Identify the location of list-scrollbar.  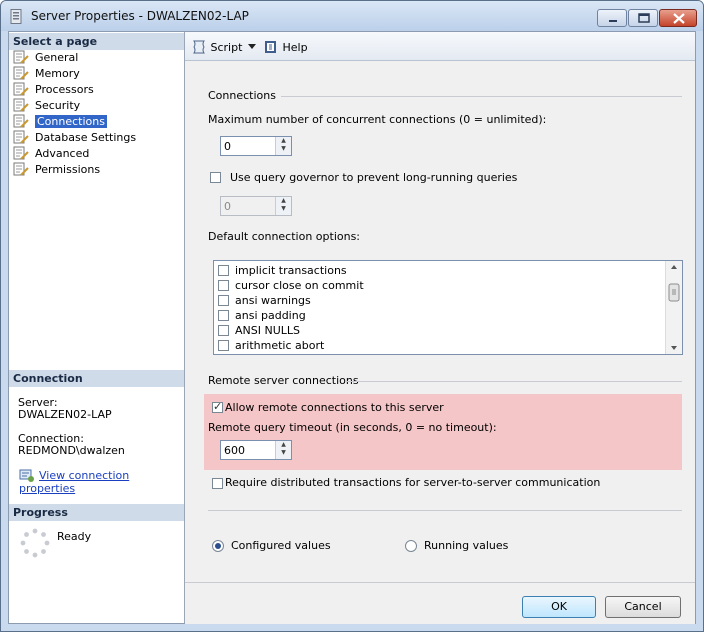
(673, 307).